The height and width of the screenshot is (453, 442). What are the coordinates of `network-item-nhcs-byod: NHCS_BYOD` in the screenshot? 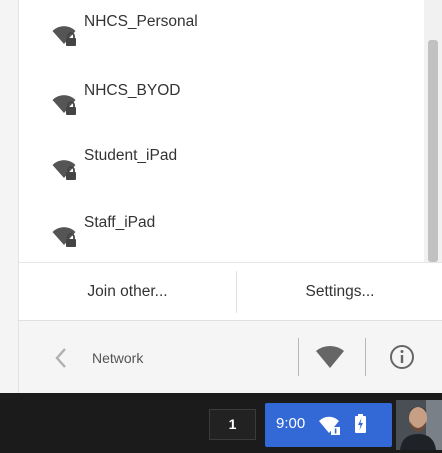 It's located at (221, 101).